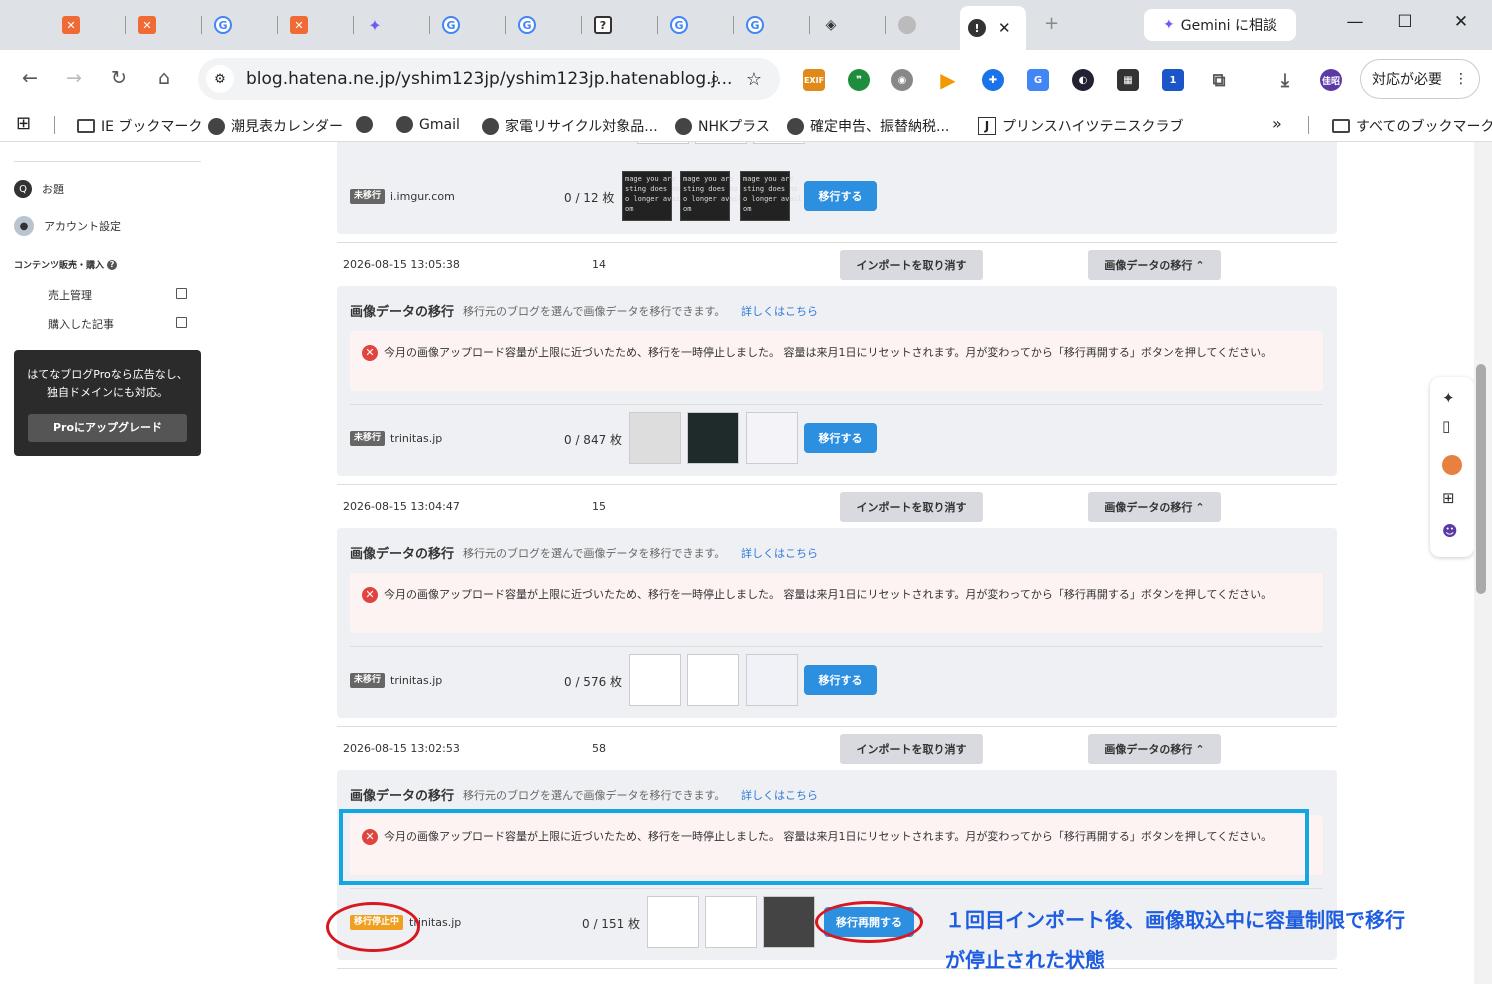 This screenshot has width=1492, height=984. Describe the element at coordinates (67, 226) in the screenshot. I see `sidebar-item-account: ● アカウント設定` at that location.